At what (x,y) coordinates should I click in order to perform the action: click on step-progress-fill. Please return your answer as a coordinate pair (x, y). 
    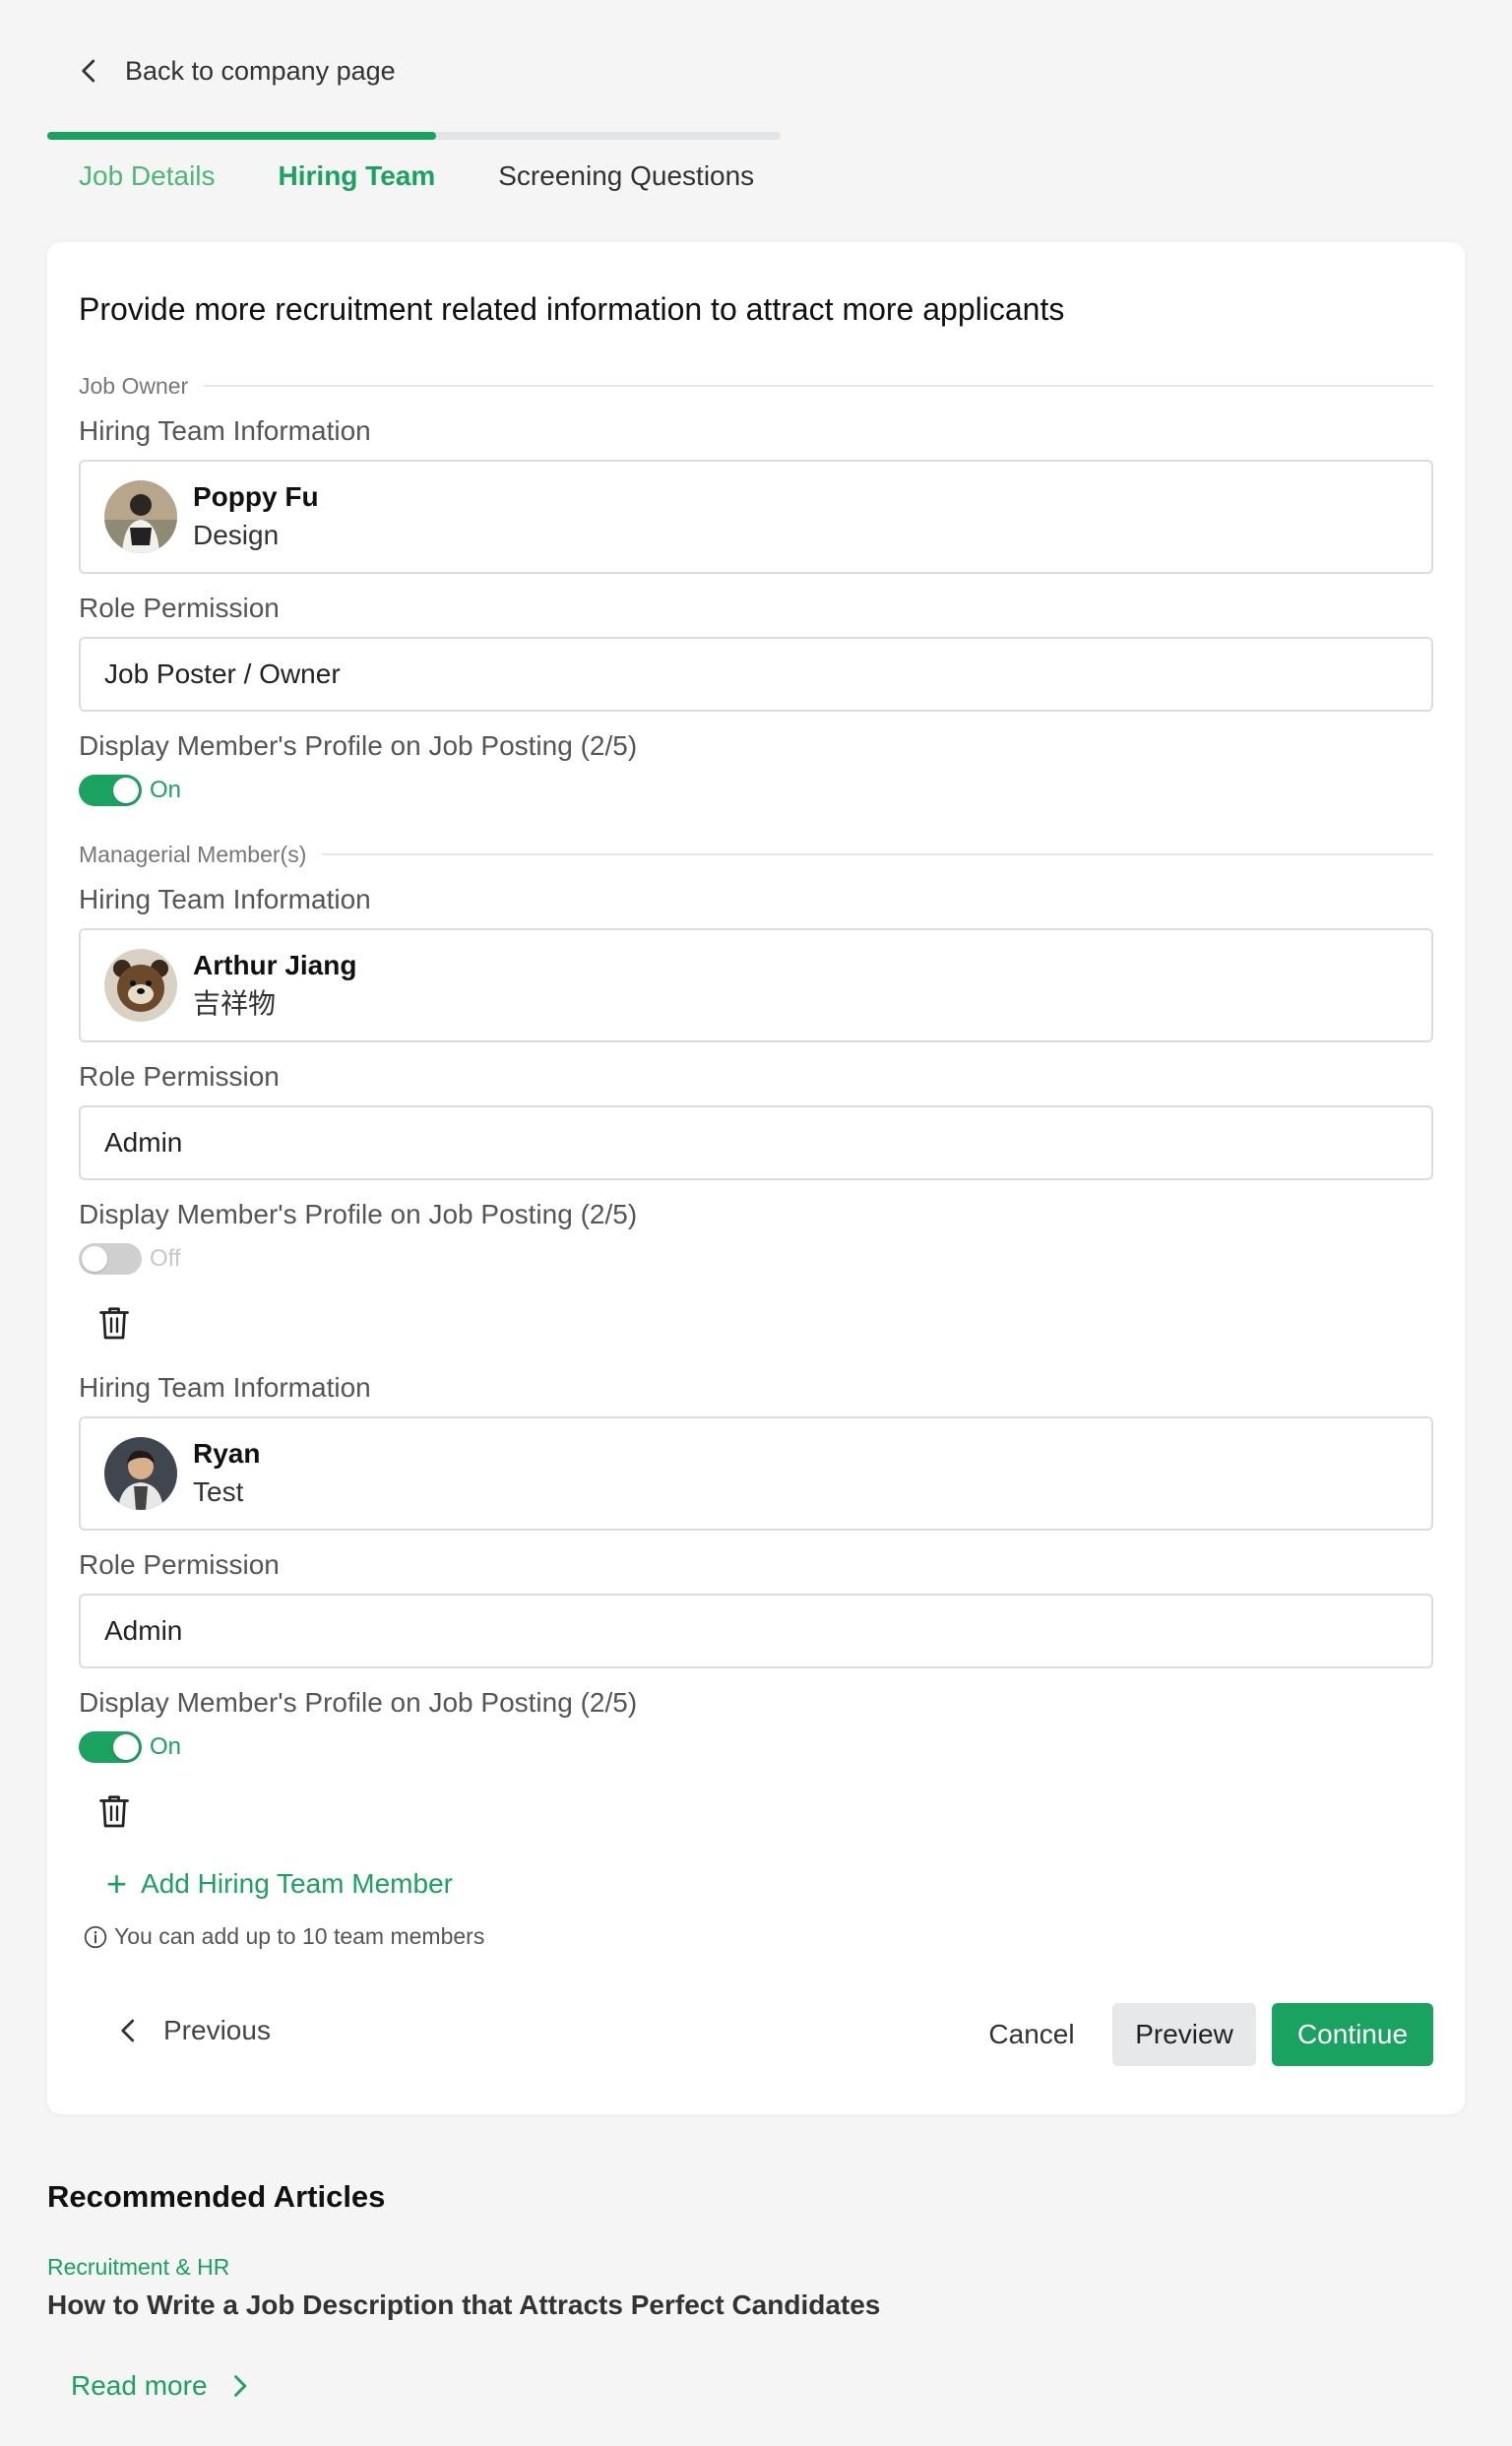
    Looking at the image, I should click on (241, 136).